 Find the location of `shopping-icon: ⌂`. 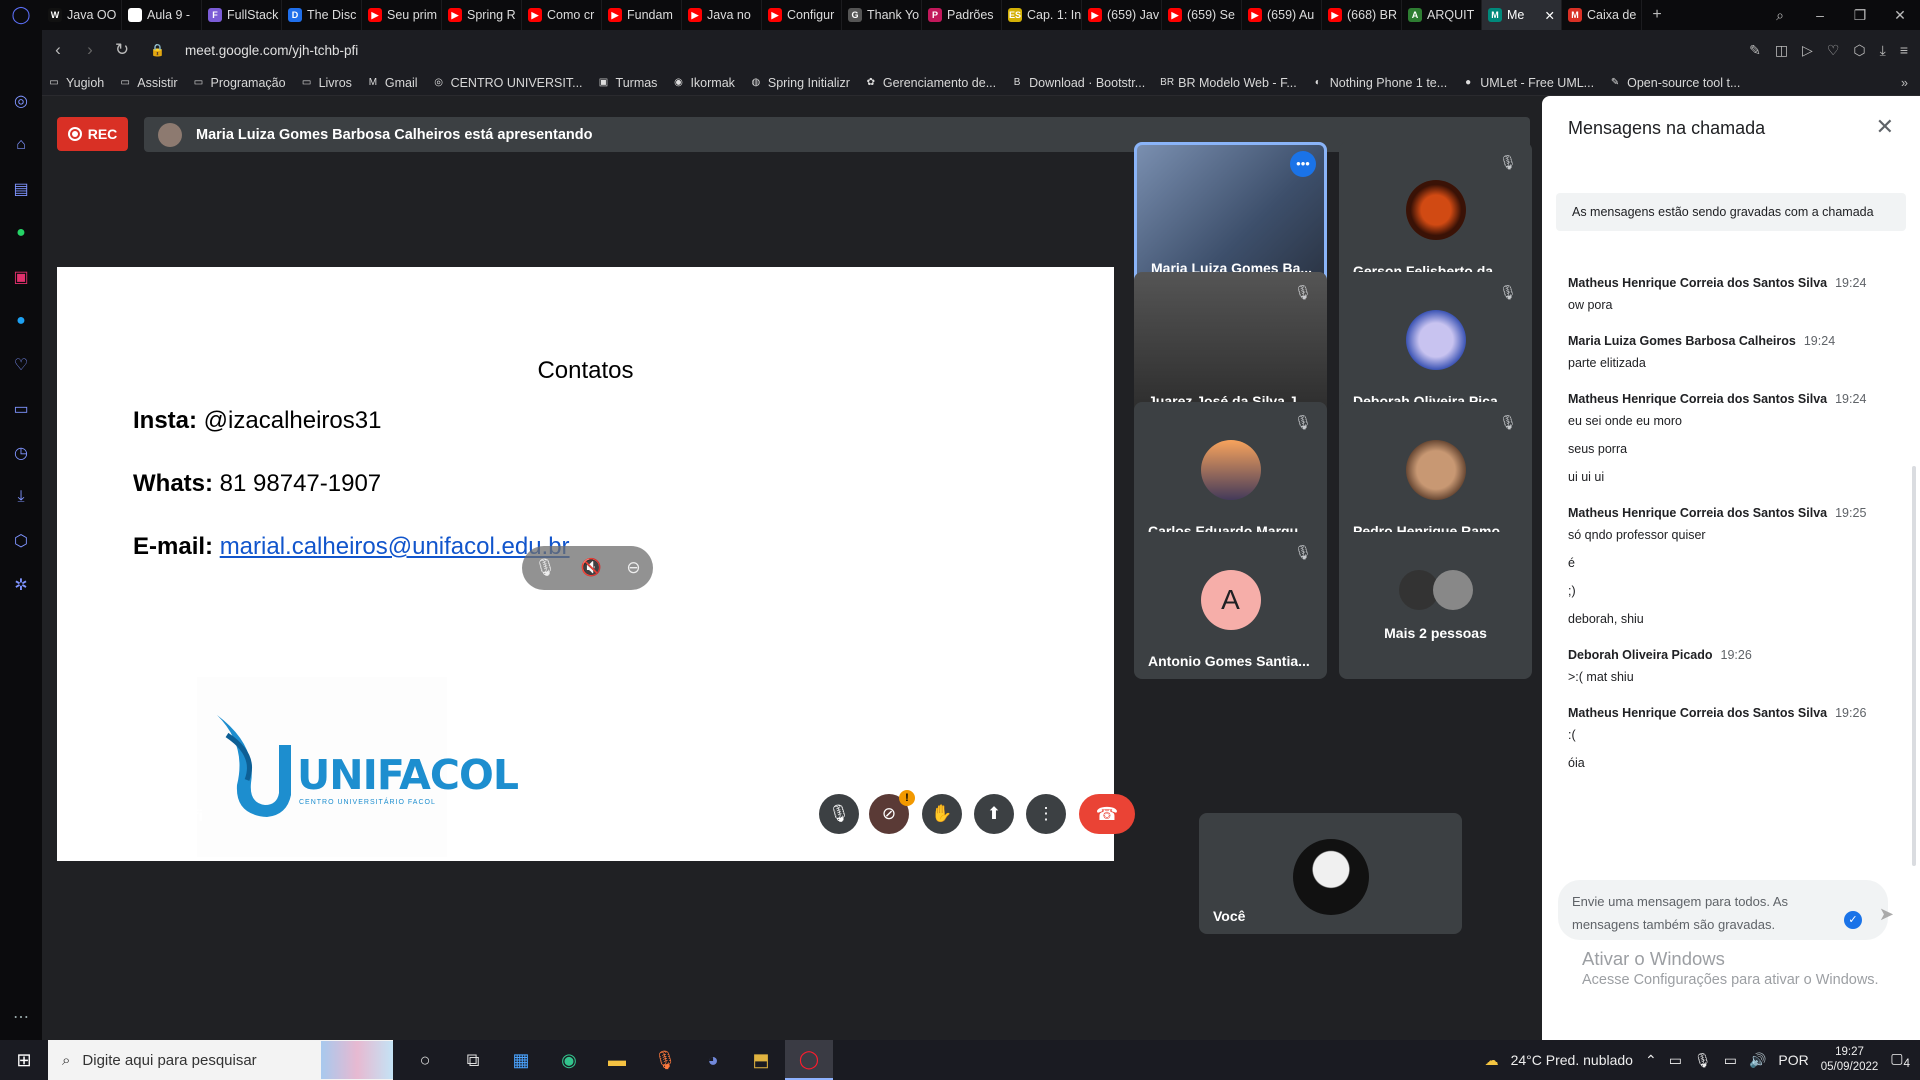

shopping-icon: ⌂ is located at coordinates (21, 145).